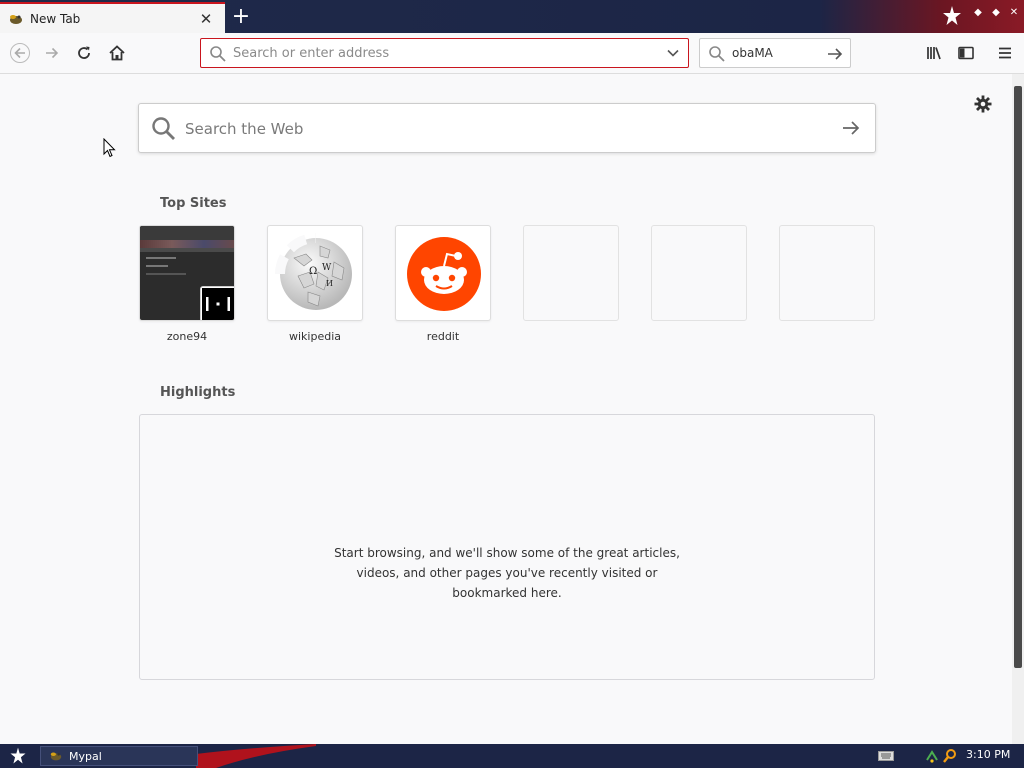  What do you see at coordinates (443, 336) in the screenshot?
I see `site-label: reddit` at bounding box center [443, 336].